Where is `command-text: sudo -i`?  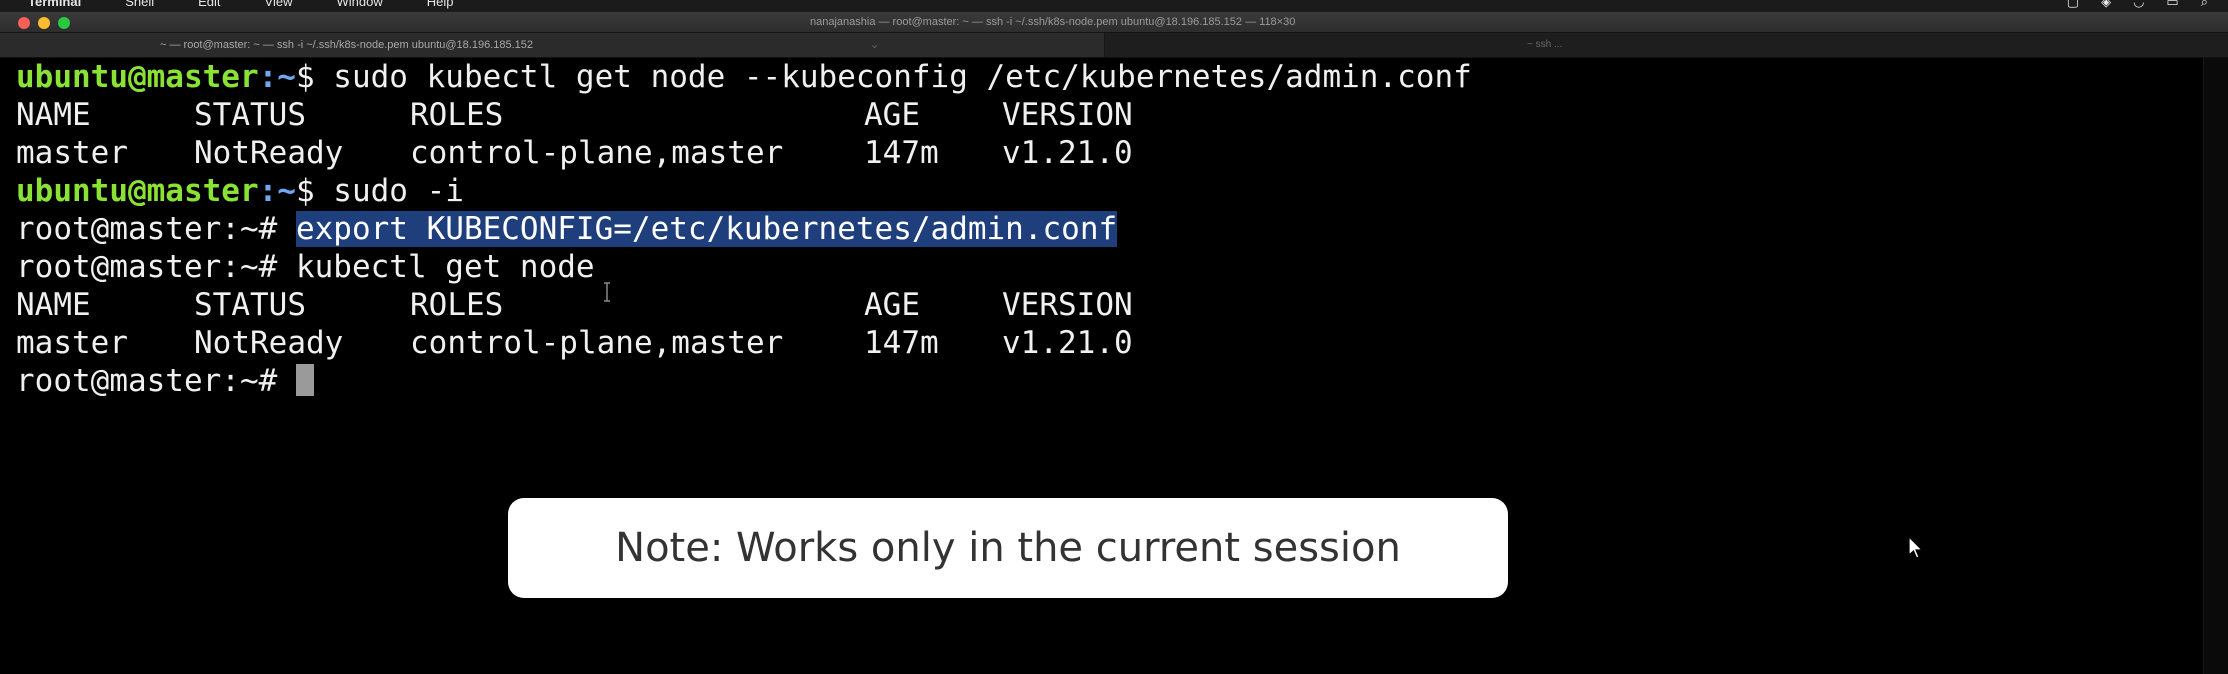
command-text: sudo -i is located at coordinates (398, 191).